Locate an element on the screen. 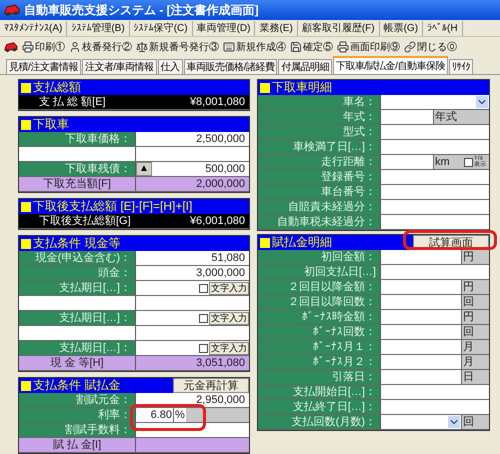 Image resolution: width=500 pixels, height=454 pixels. section-title: 支払条件 現金等 is located at coordinates (76, 244).